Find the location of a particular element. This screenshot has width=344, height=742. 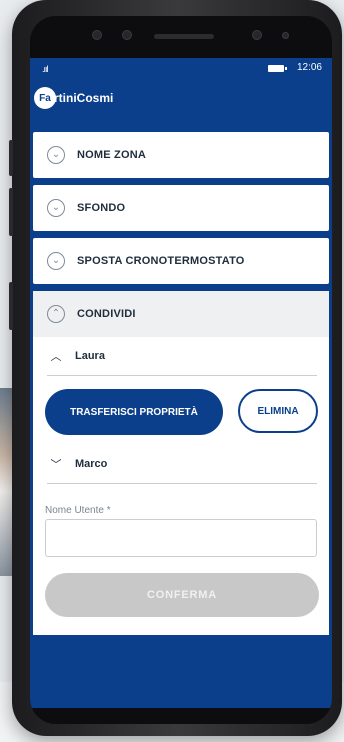

menu-item-label: NOME ZONA is located at coordinates (112, 155).